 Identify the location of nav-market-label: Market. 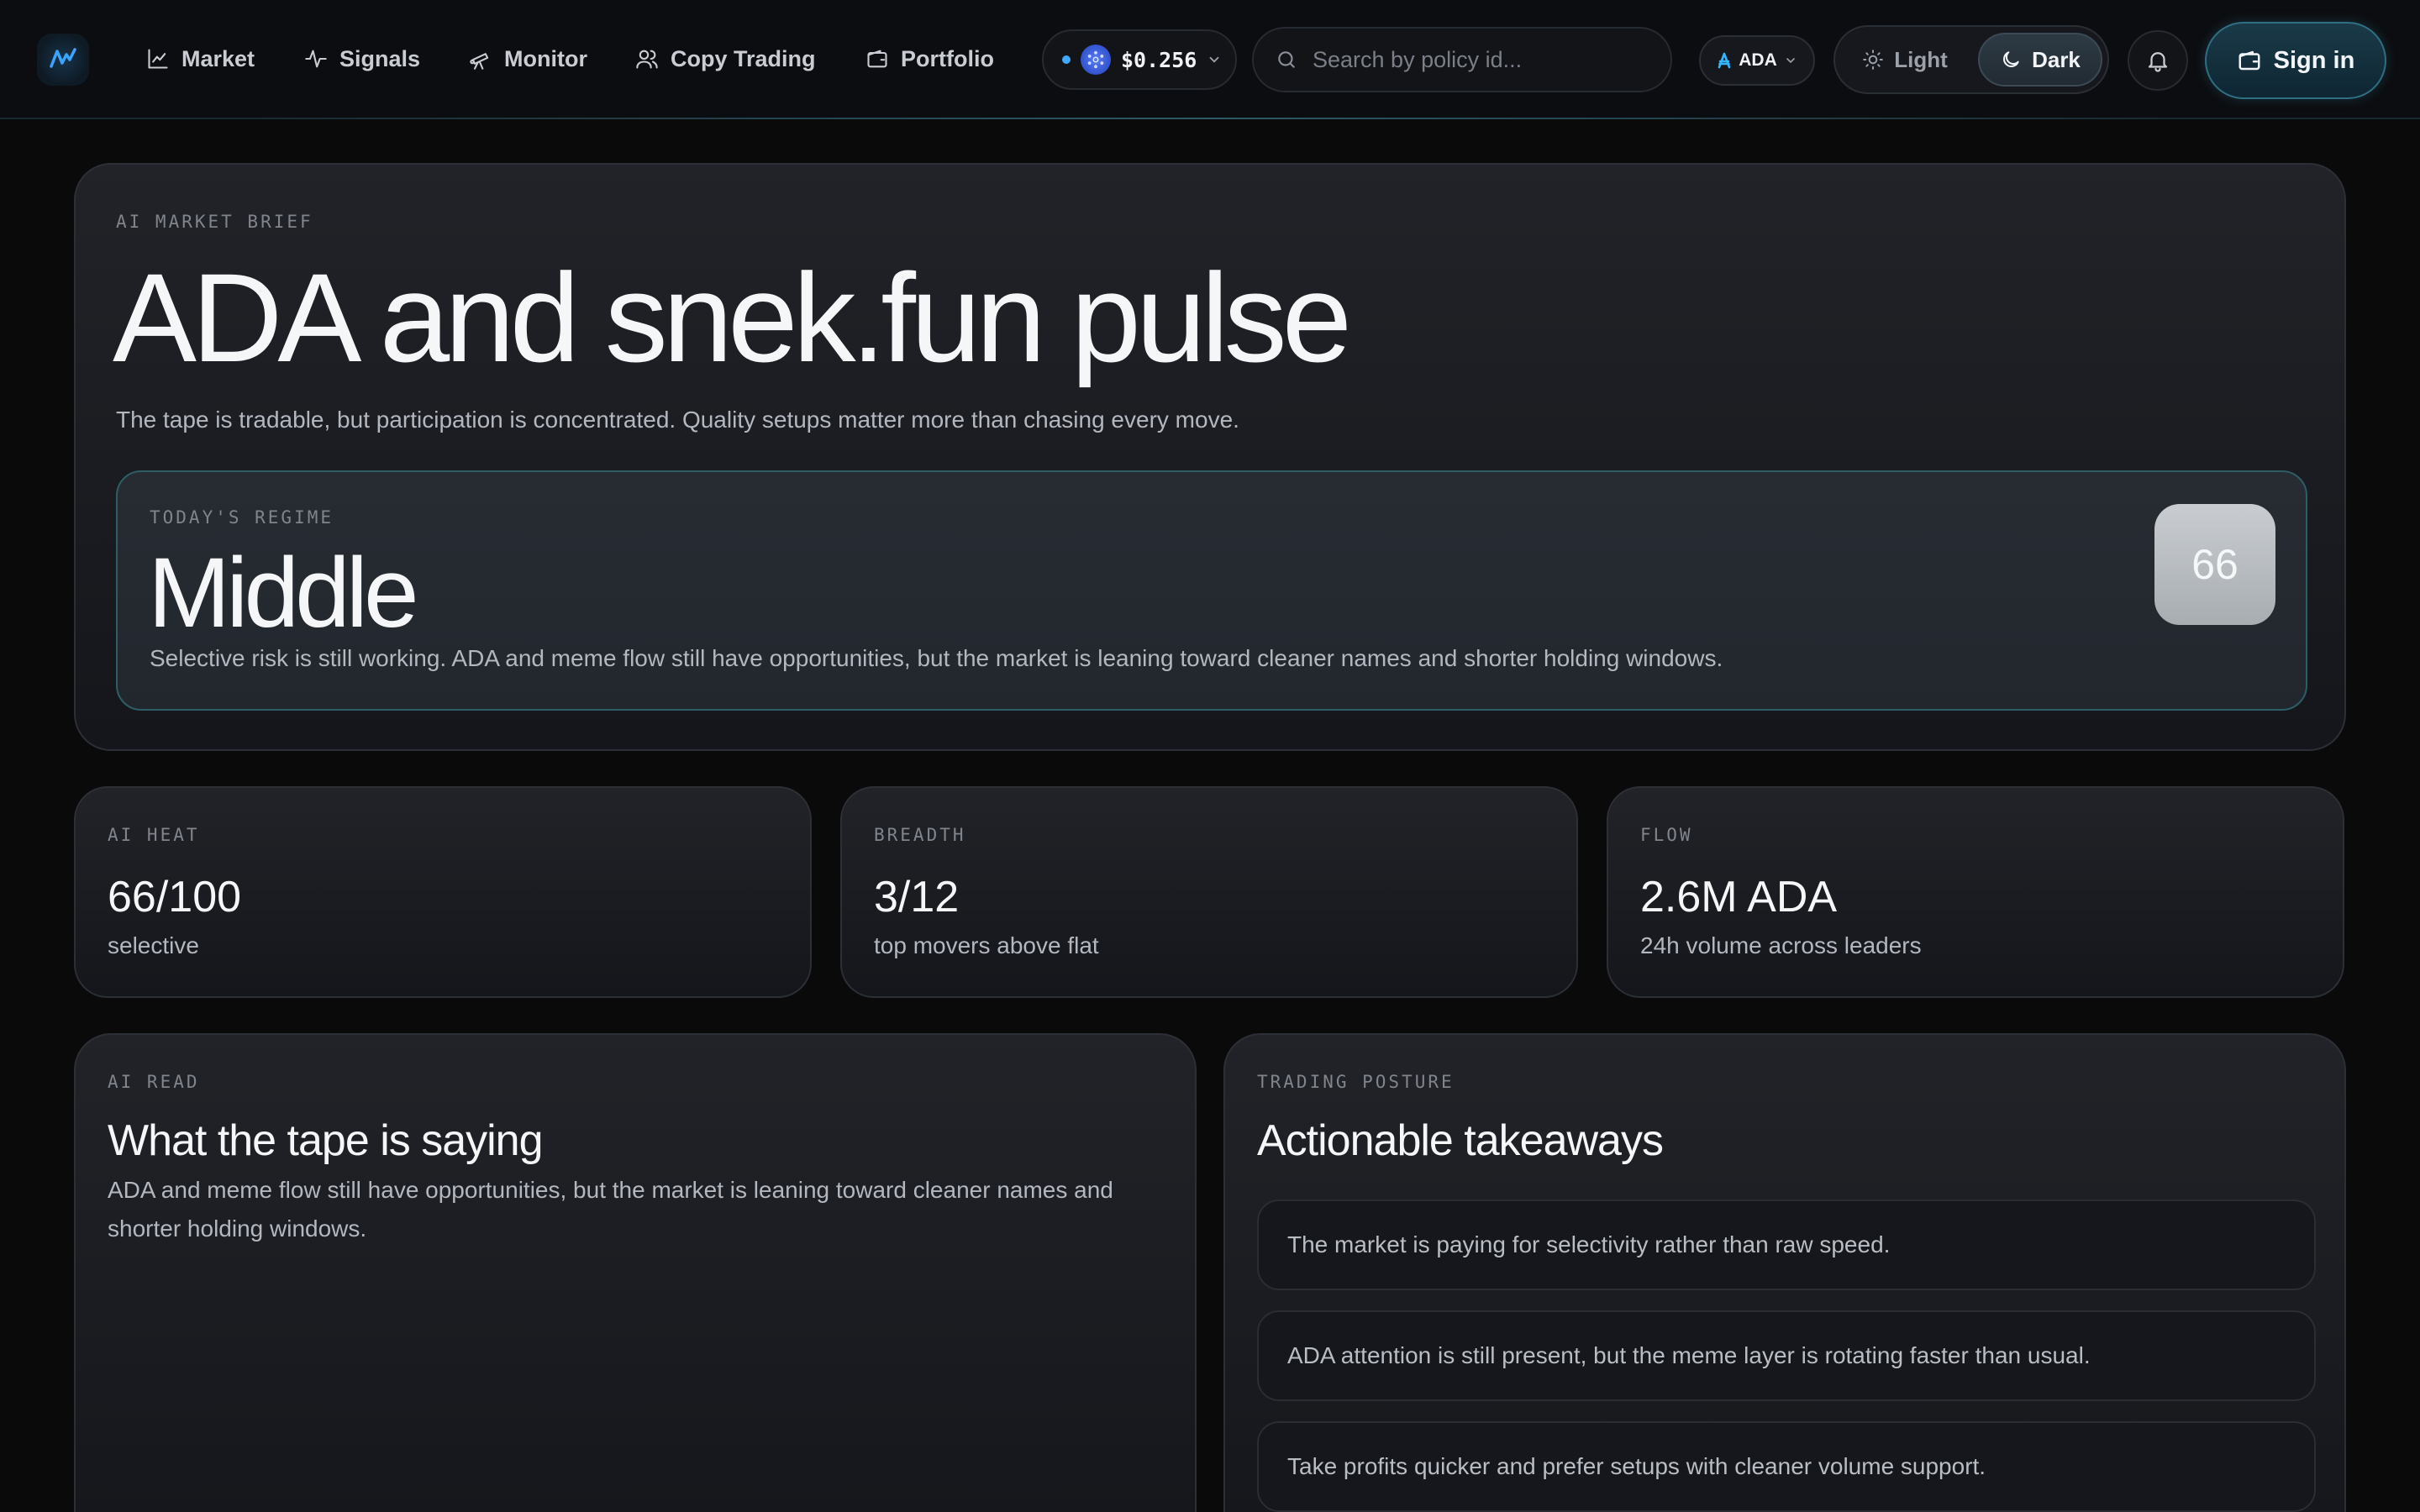
(218, 58).